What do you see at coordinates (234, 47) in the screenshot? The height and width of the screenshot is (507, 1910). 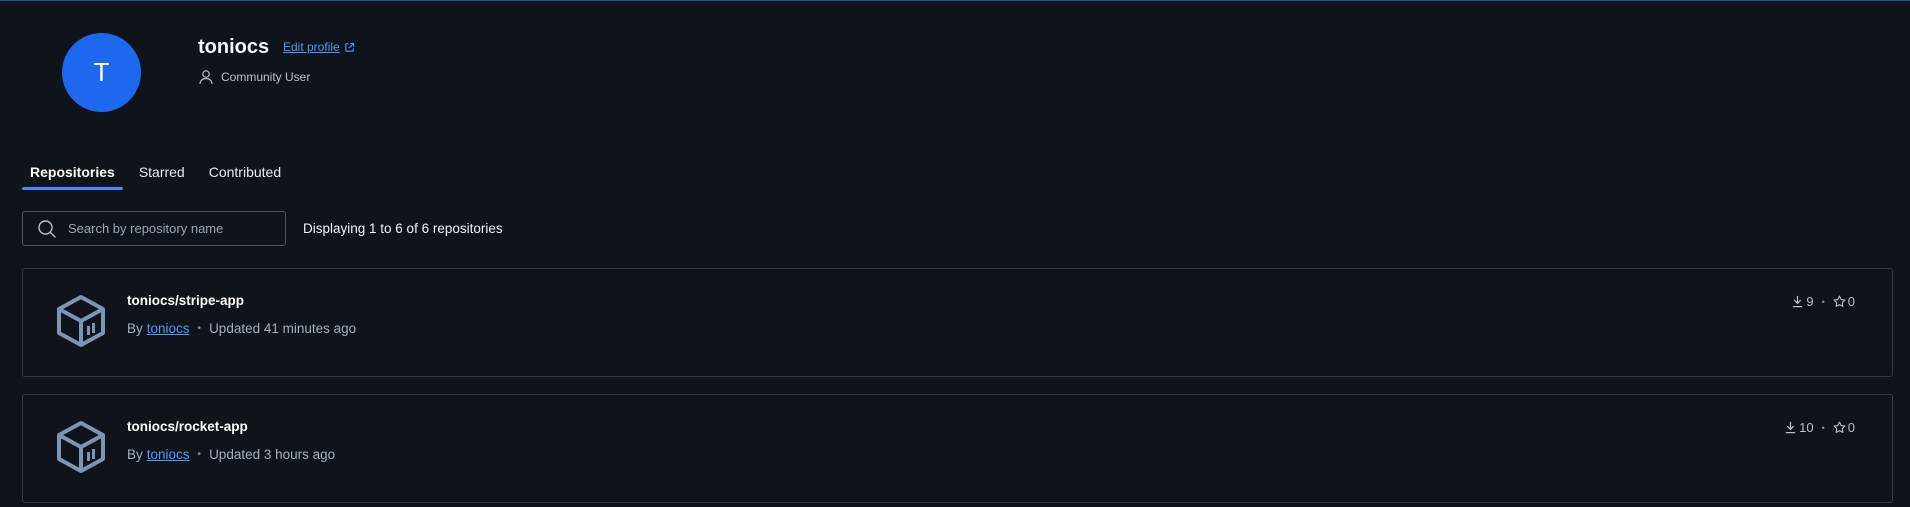 I see `profile-username: toniocs` at bounding box center [234, 47].